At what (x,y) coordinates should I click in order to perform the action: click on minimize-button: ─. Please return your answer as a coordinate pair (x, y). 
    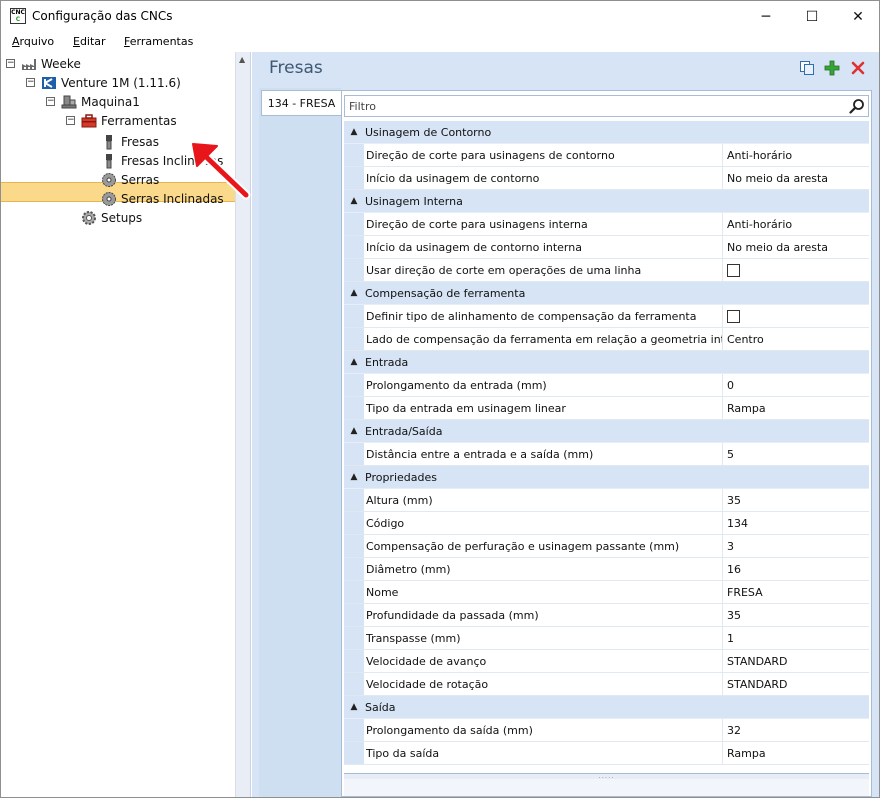
    Looking at the image, I should click on (766, 16).